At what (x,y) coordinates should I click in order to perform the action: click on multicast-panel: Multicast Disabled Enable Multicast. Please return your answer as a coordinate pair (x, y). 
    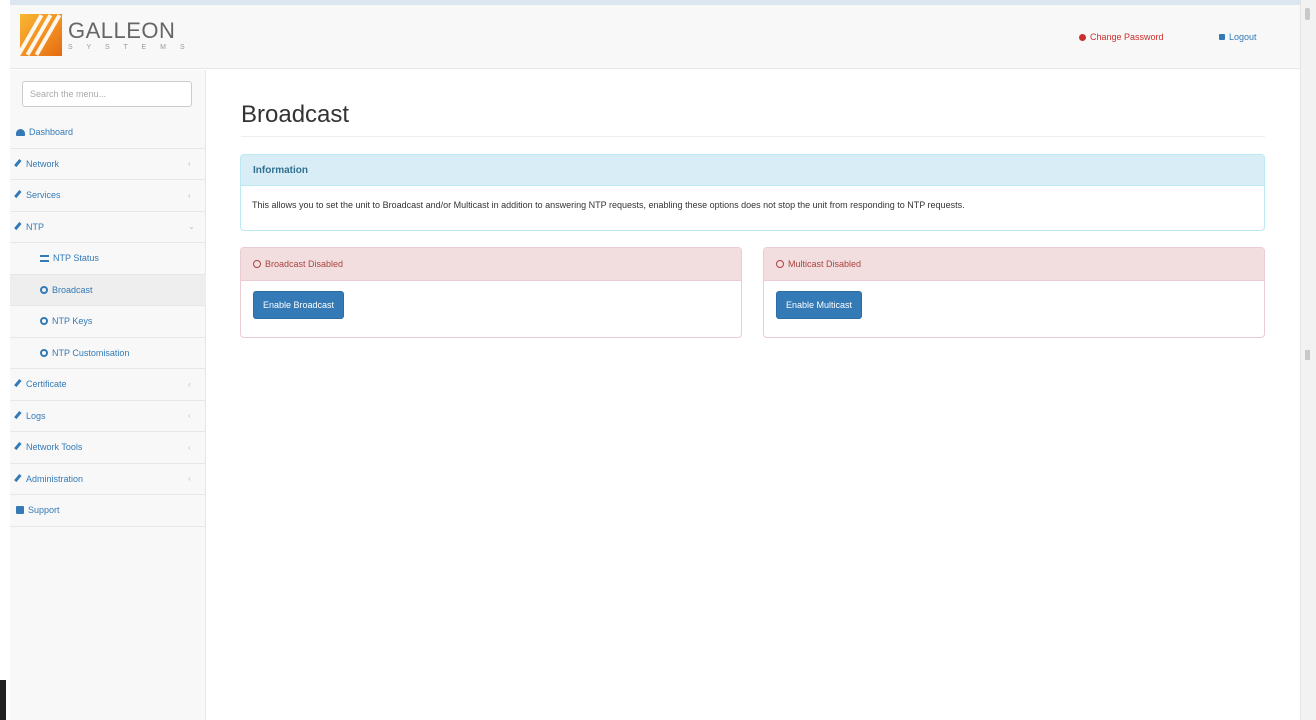
    Looking at the image, I should click on (1014, 292).